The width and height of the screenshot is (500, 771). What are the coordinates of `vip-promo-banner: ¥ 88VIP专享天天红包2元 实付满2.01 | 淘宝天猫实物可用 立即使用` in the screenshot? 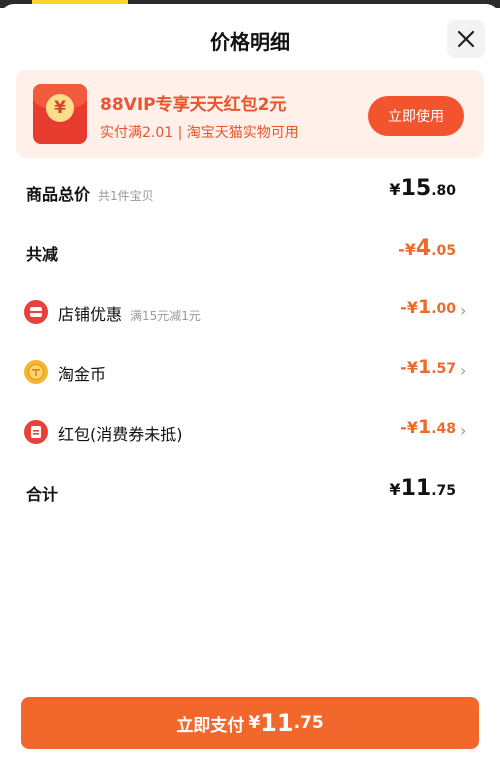 It's located at (250, 114).